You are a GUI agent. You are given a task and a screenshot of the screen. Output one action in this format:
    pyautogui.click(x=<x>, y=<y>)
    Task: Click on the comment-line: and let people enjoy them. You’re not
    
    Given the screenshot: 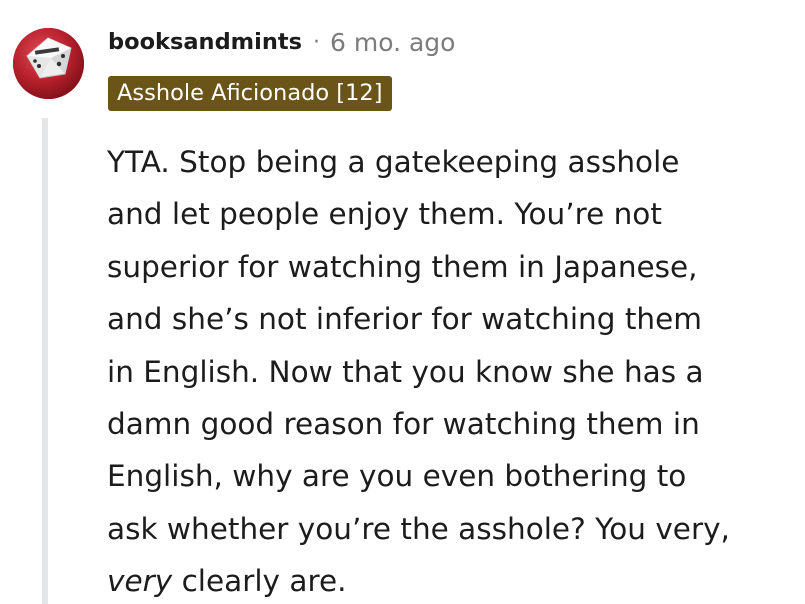 What is the action you would take?
    pyautogui.click(x=384, y=214)
    